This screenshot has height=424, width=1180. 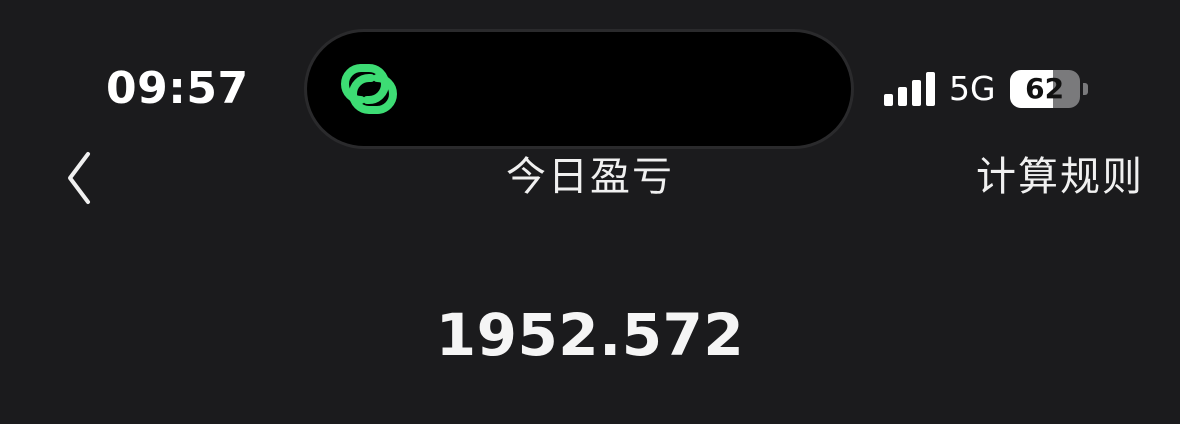 I want to click on battery-level: 62, so click(x=1045, y=88).